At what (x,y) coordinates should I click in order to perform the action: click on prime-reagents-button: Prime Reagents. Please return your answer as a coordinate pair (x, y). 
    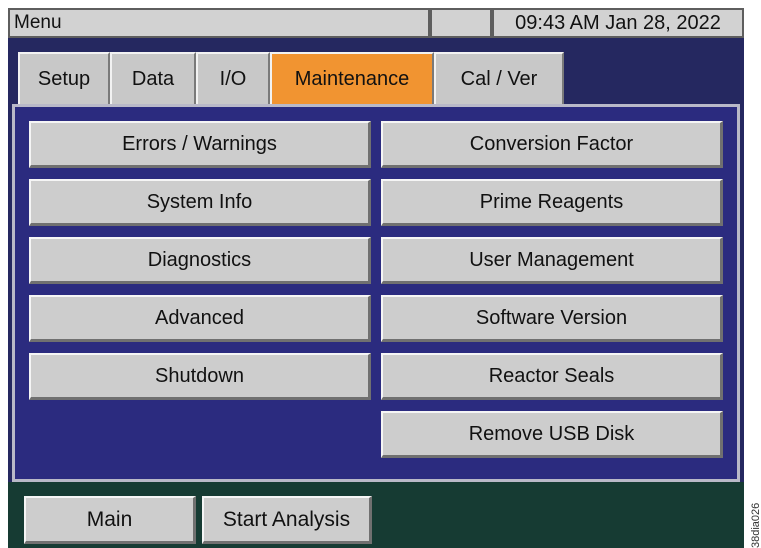
    Looking at the image, I should click on (552, 202).